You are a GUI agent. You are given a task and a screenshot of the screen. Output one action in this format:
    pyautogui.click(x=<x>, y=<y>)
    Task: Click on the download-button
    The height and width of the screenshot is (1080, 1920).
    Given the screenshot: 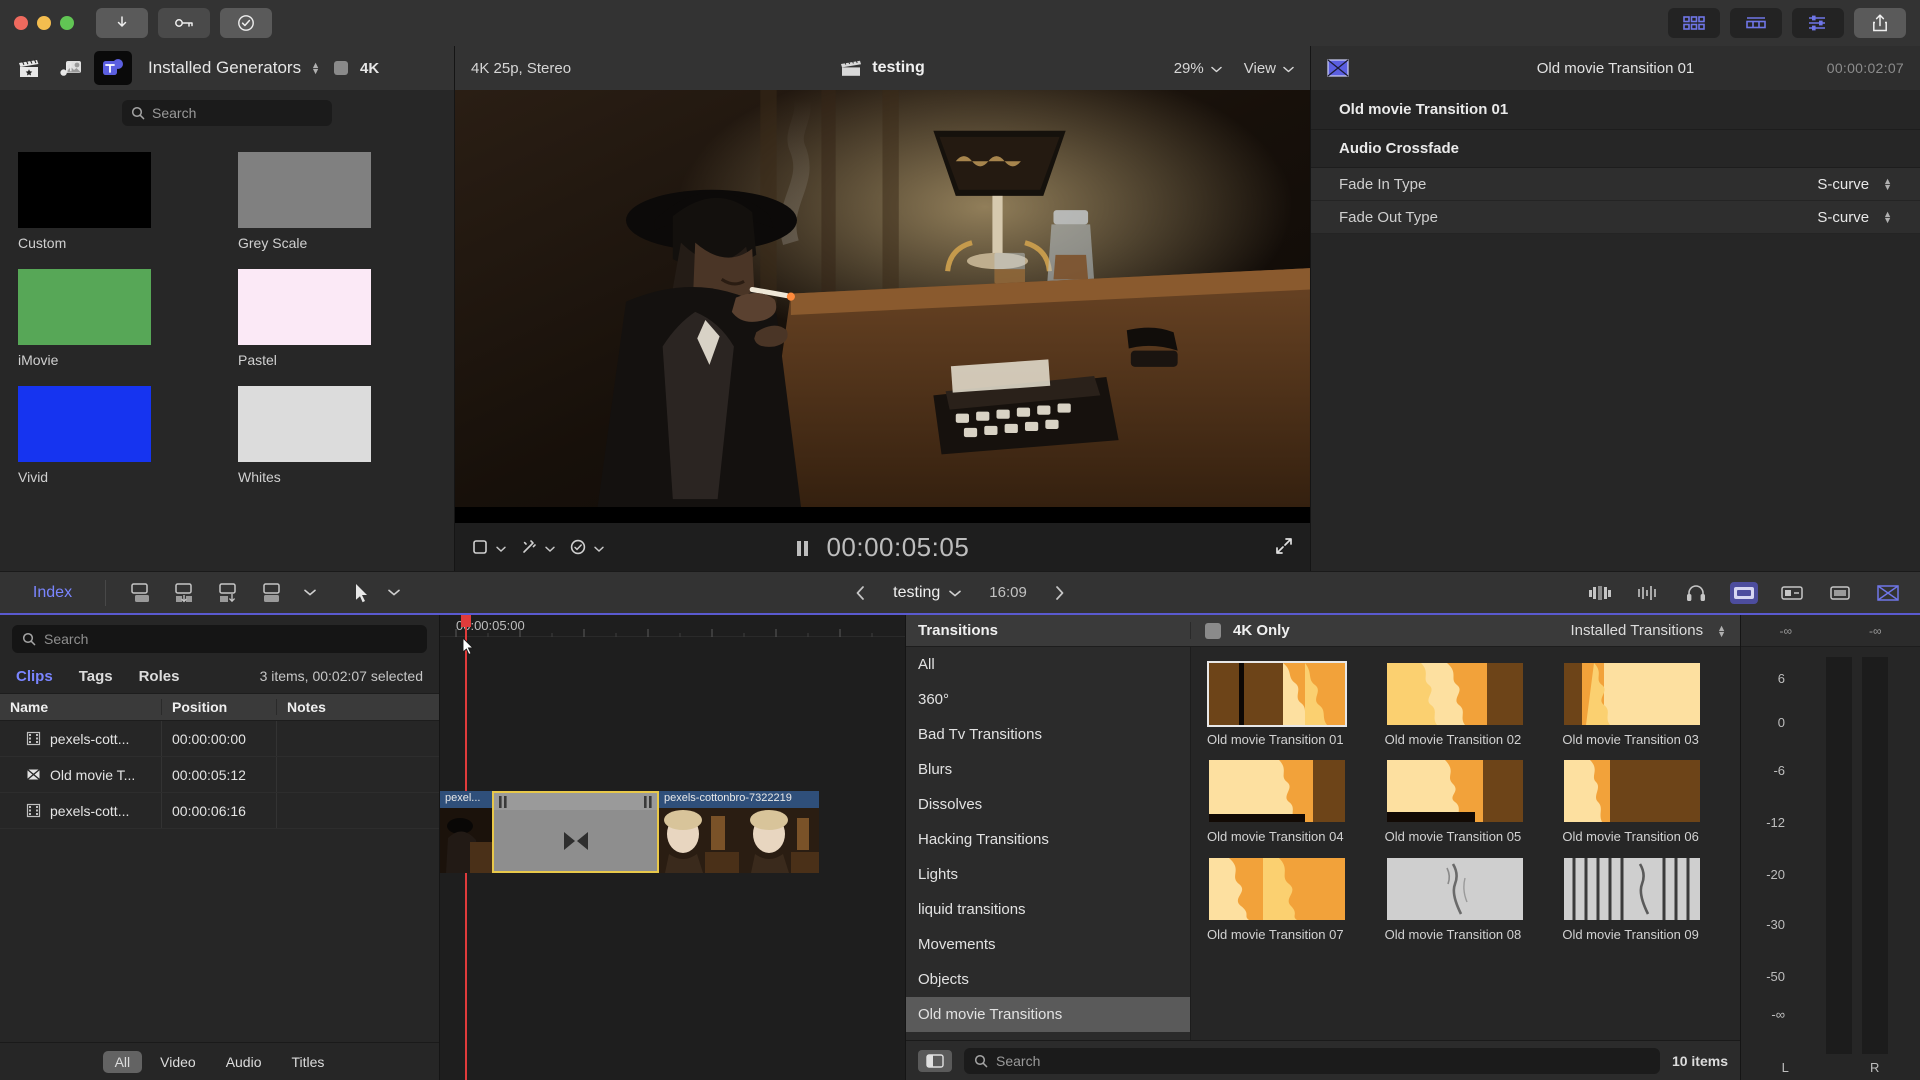 What is the action you would take?
    pyautogui.click(x=122, y=23)
    